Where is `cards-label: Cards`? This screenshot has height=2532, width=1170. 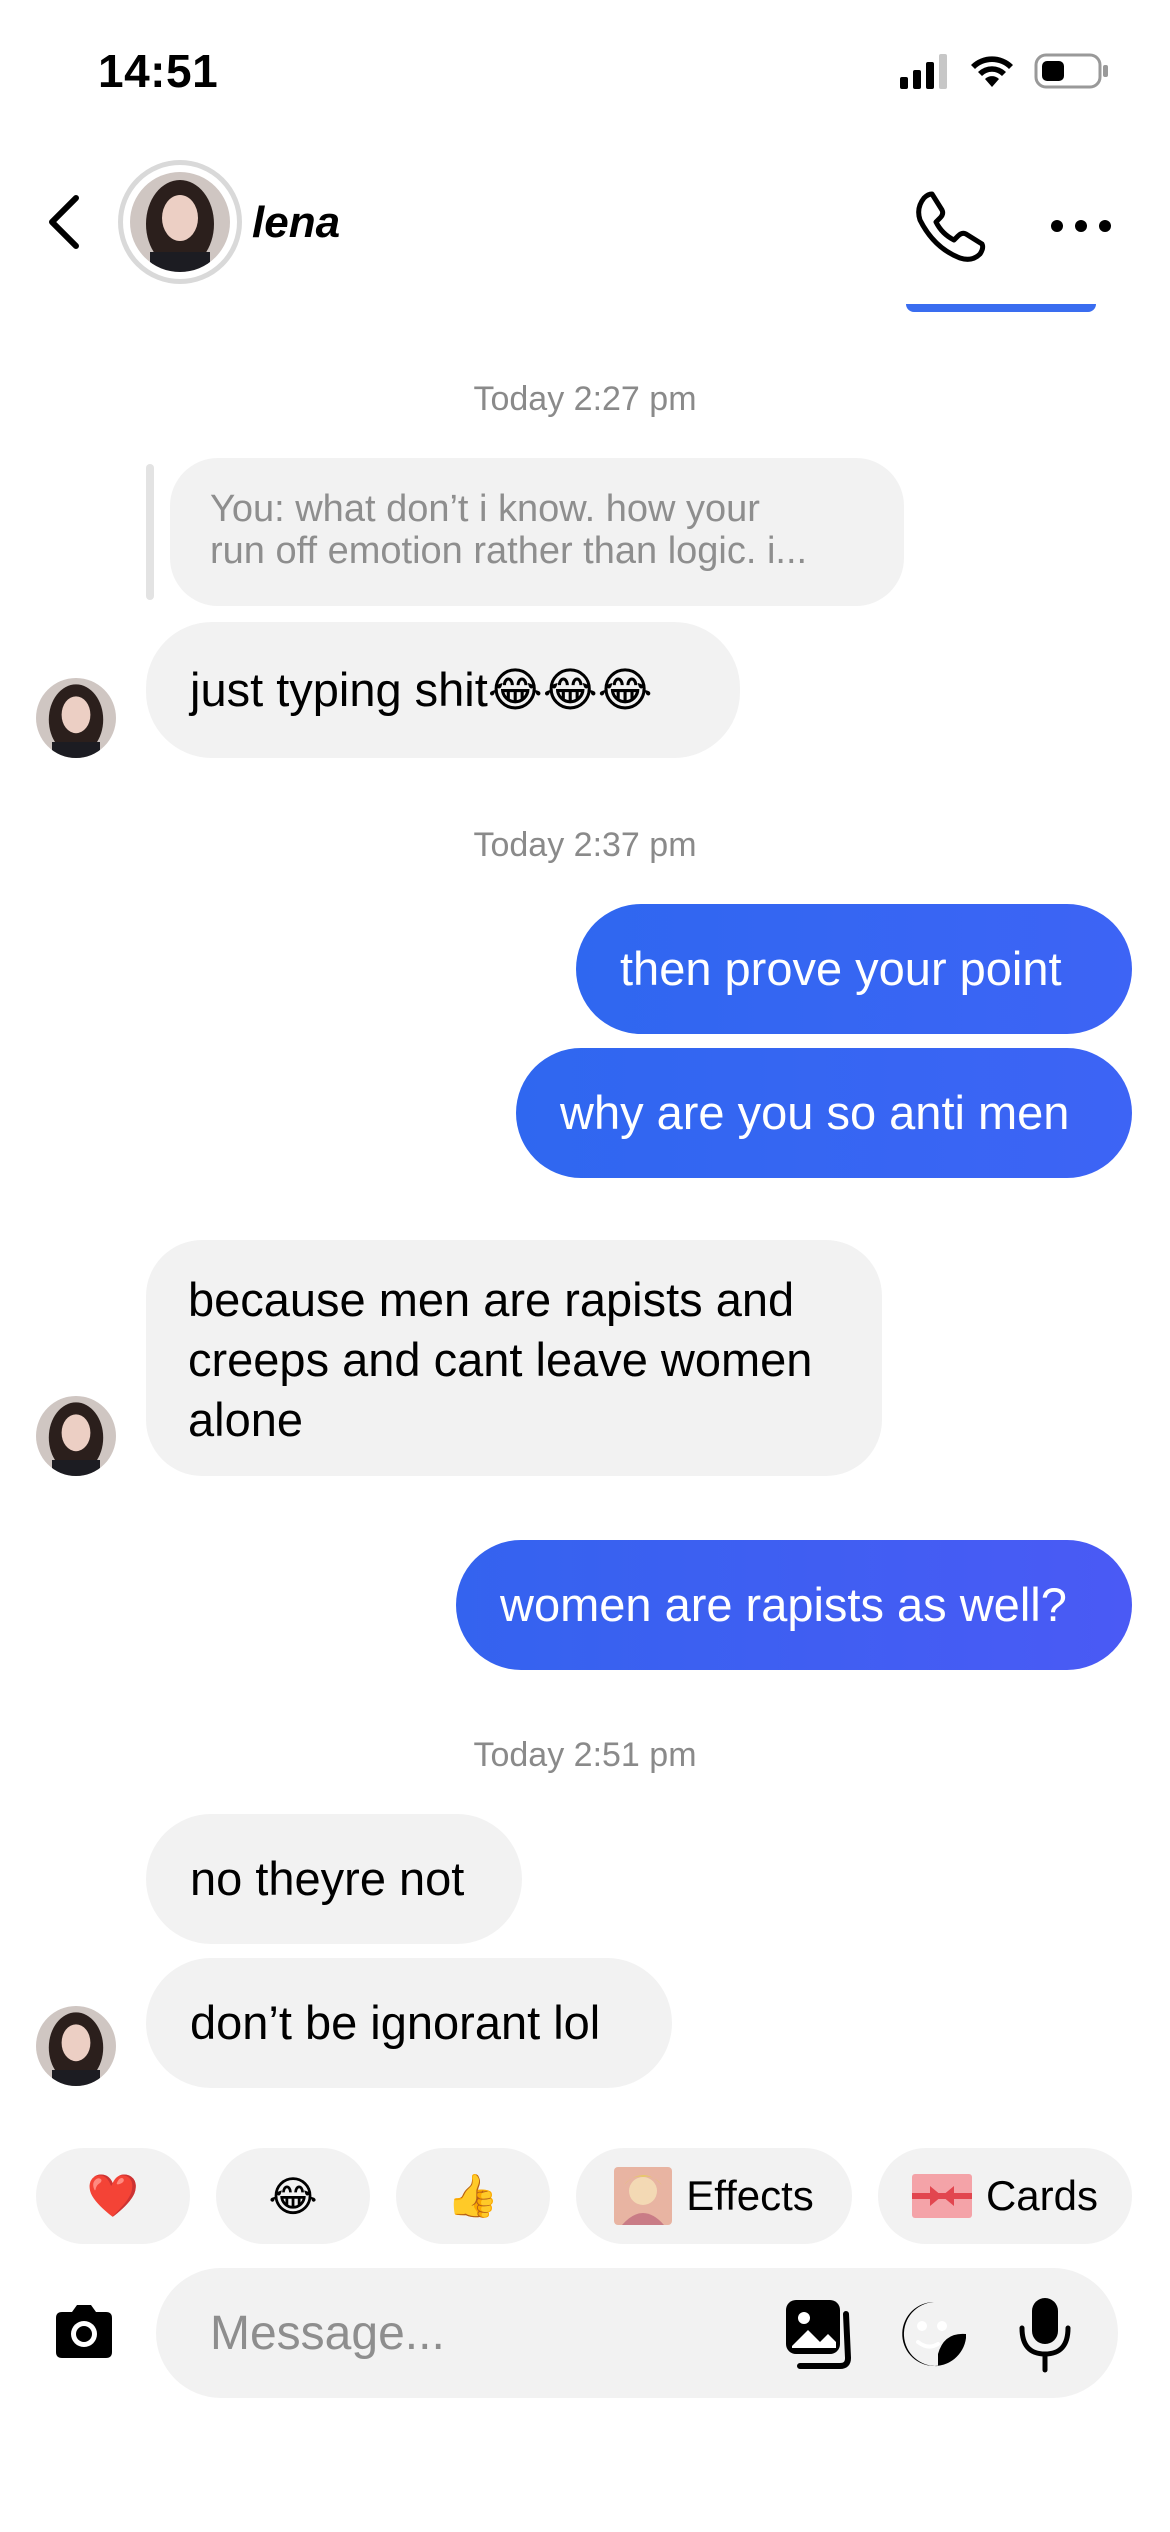 cards-label: Cards is located at coordinates (1042, 2195).